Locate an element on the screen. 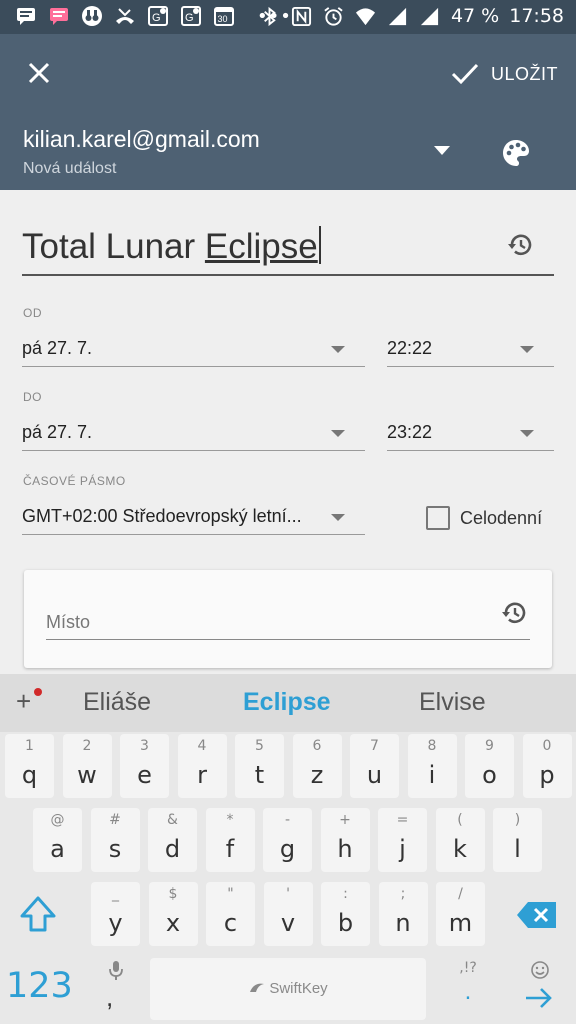 This screenshot has height=1024, width=576. key-secondary: @ is located at coordinates (57, 820).